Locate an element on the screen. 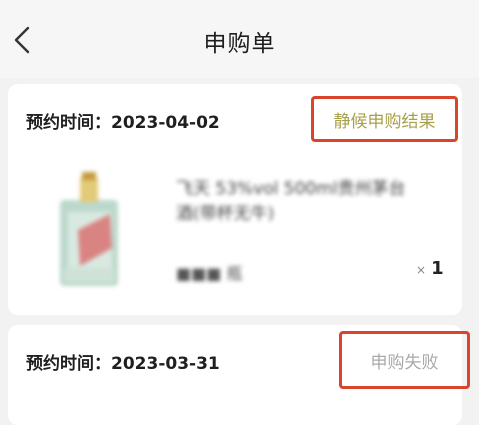 This screenshot has width=479, height=425. product-name: 飞天 53%vol 500ml贵州茅台酒(带杯无牛) is located at coordinates (291, 201).